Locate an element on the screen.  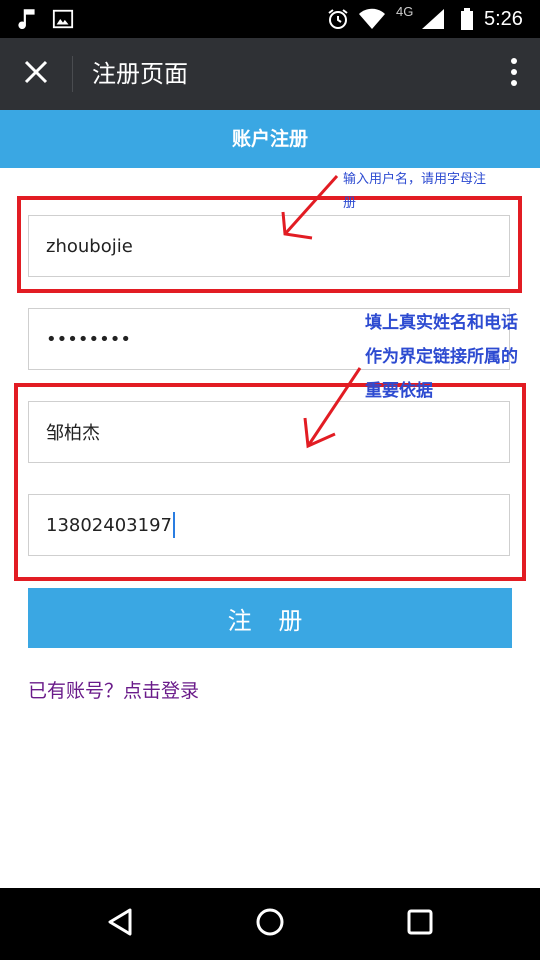
recent-square-icon is located at coordinates (420, 924).